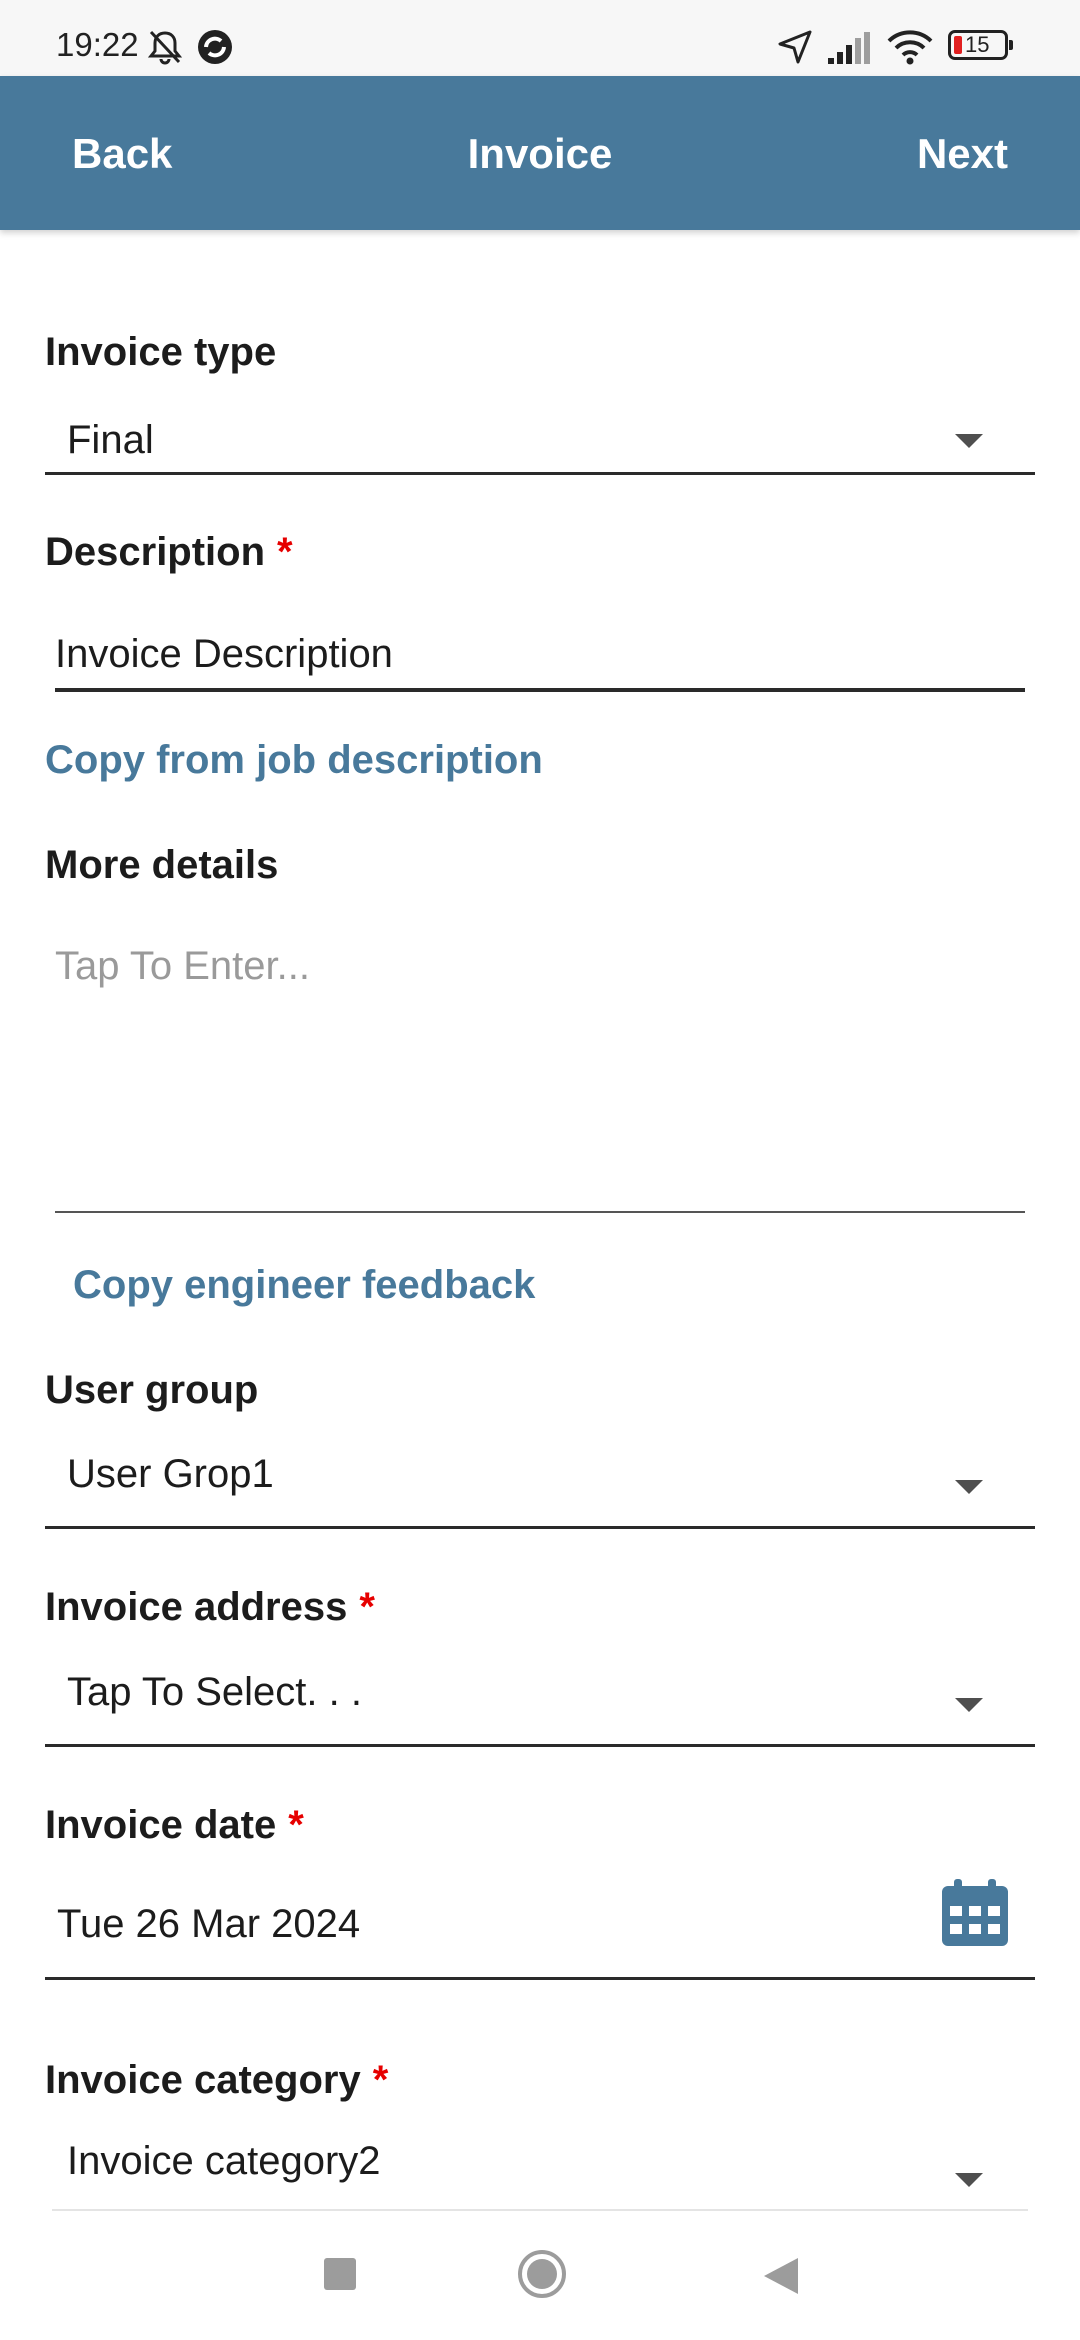 The height and width of the screenshot is (2340, 1080). Describe the element at coordinates (215, 47) in the screenshot. I see `app-sync-icon` at that location.